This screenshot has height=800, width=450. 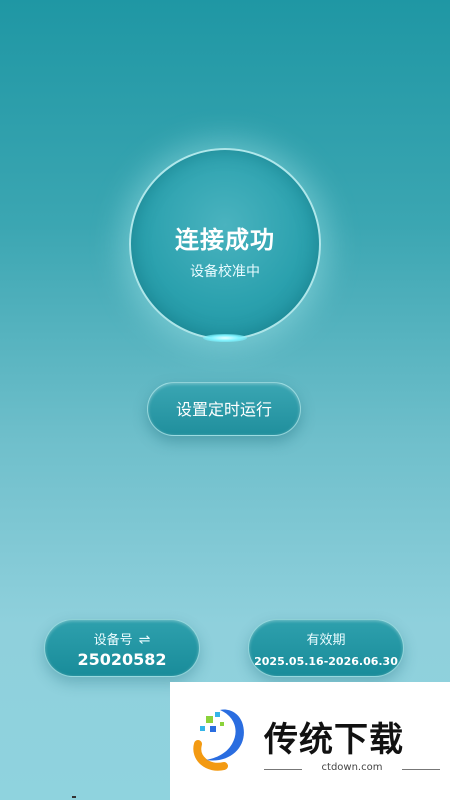 I want to click on status-subtitle: 设备校准中, so click(x=225, y=272).